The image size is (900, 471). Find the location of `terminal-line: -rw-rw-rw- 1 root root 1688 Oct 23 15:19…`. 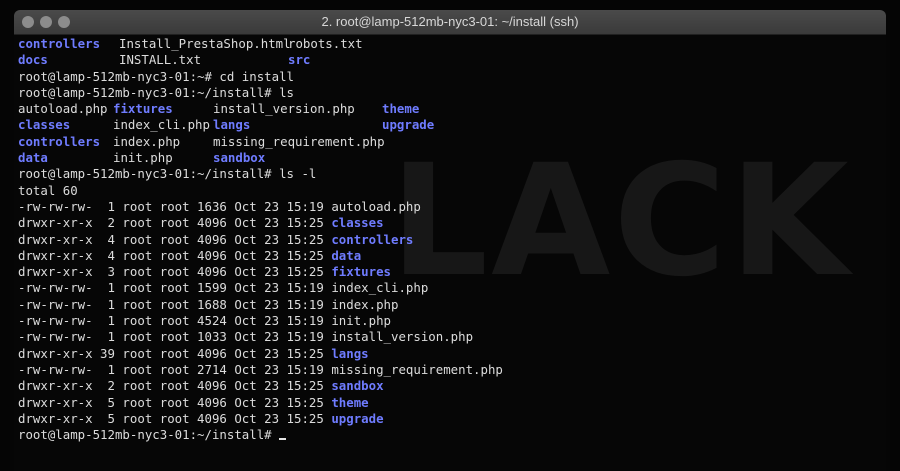

terminal-line: -rw-rw-rw- 1 root root 1688 Oct 23 15:19… is located at coordinates (260, 305).